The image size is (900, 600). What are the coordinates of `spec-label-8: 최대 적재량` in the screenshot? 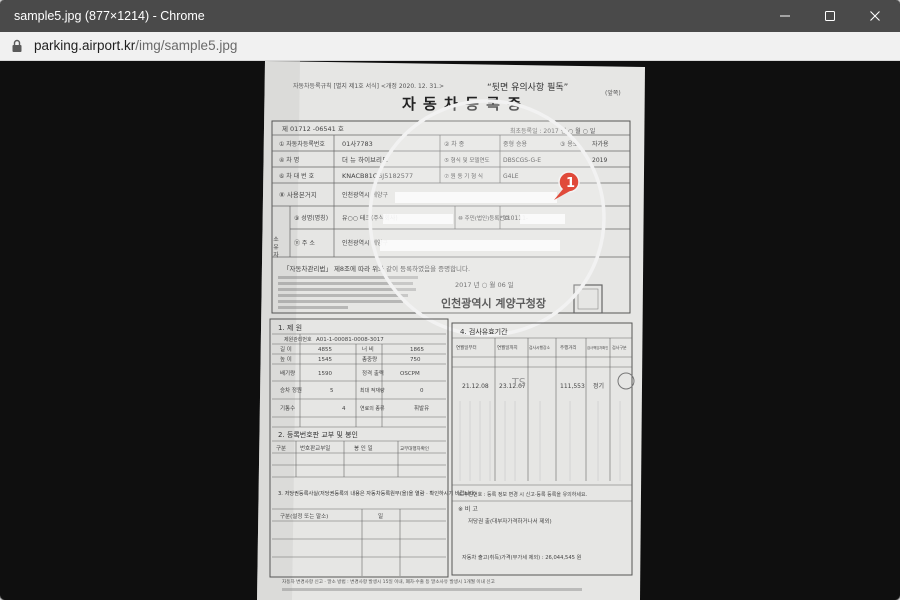 It's located at (372, 390).